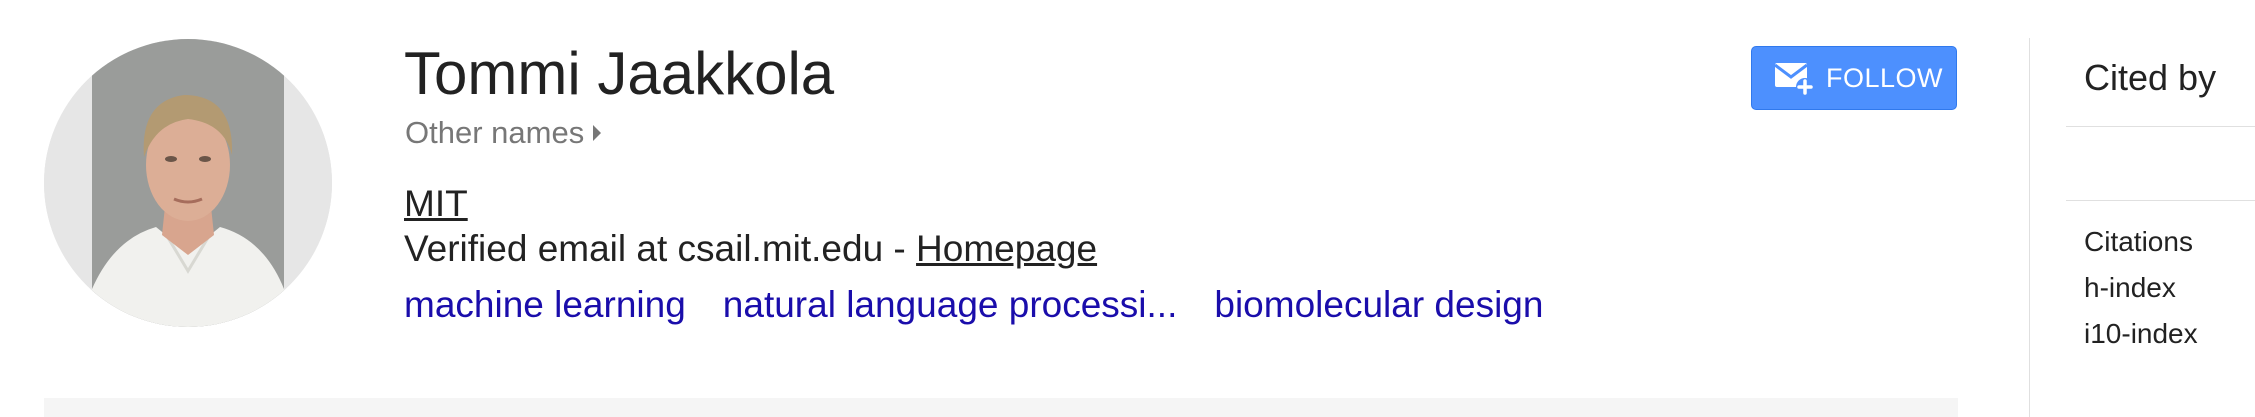 The height and width of the screenshot is (417, 2255). Describe the element at coordinates (2138, 241) in the screenshot. I see `metric-citations-label: Citations` at that location.